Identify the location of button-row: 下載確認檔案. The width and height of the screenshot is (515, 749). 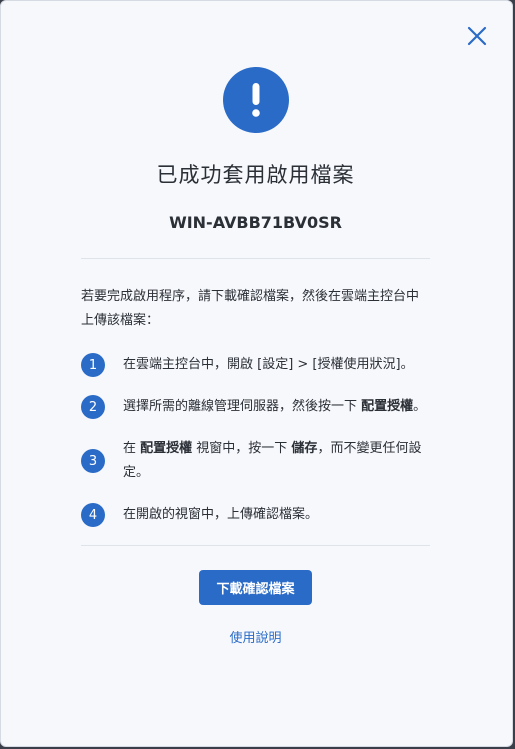
(255, 587).